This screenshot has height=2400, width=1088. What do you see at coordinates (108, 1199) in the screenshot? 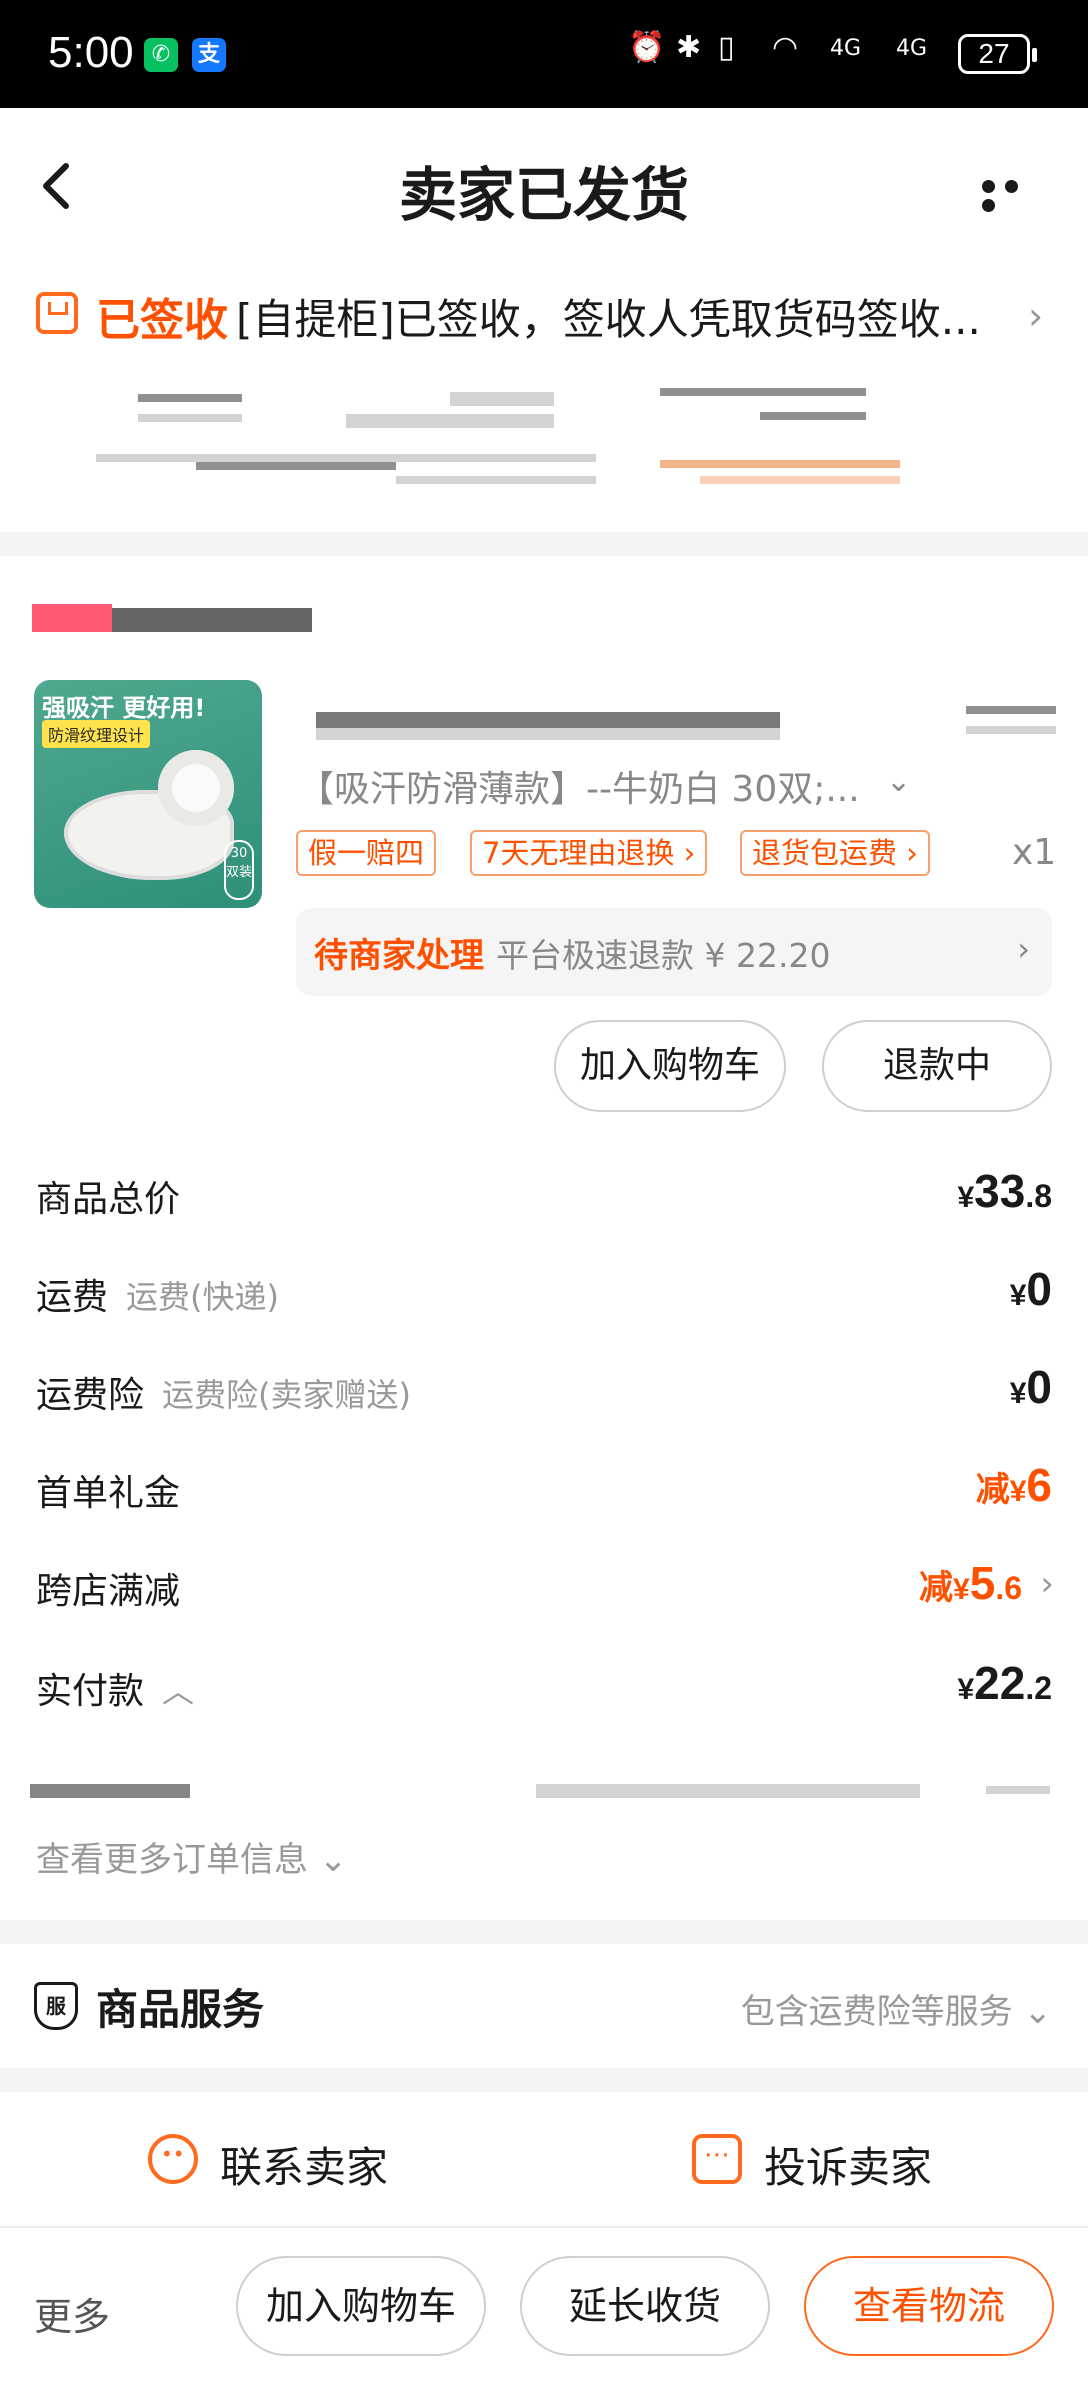
I see `price-label: 商品总价` at bounding box center [108, 1199].